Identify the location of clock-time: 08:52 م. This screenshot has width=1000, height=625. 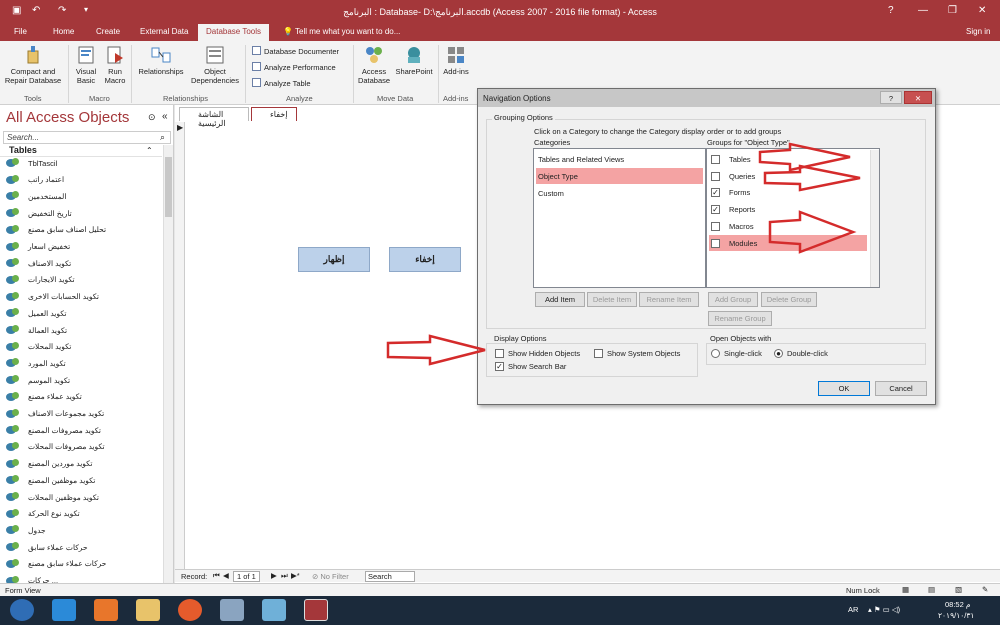
(958, 604).